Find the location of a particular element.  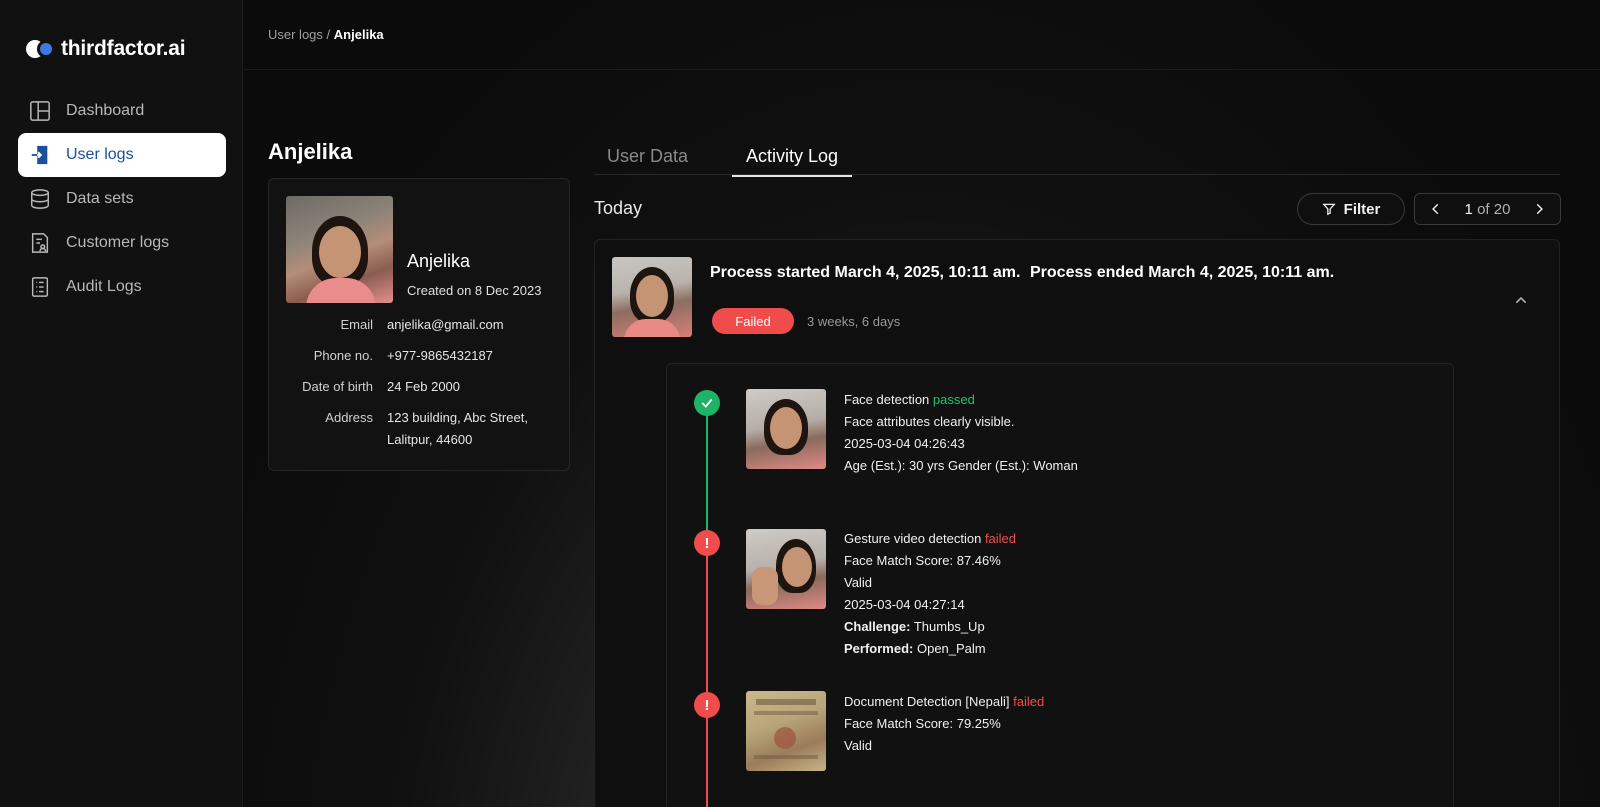

info-value: 24 Feb 2000 is located at coordinates (424, 386).